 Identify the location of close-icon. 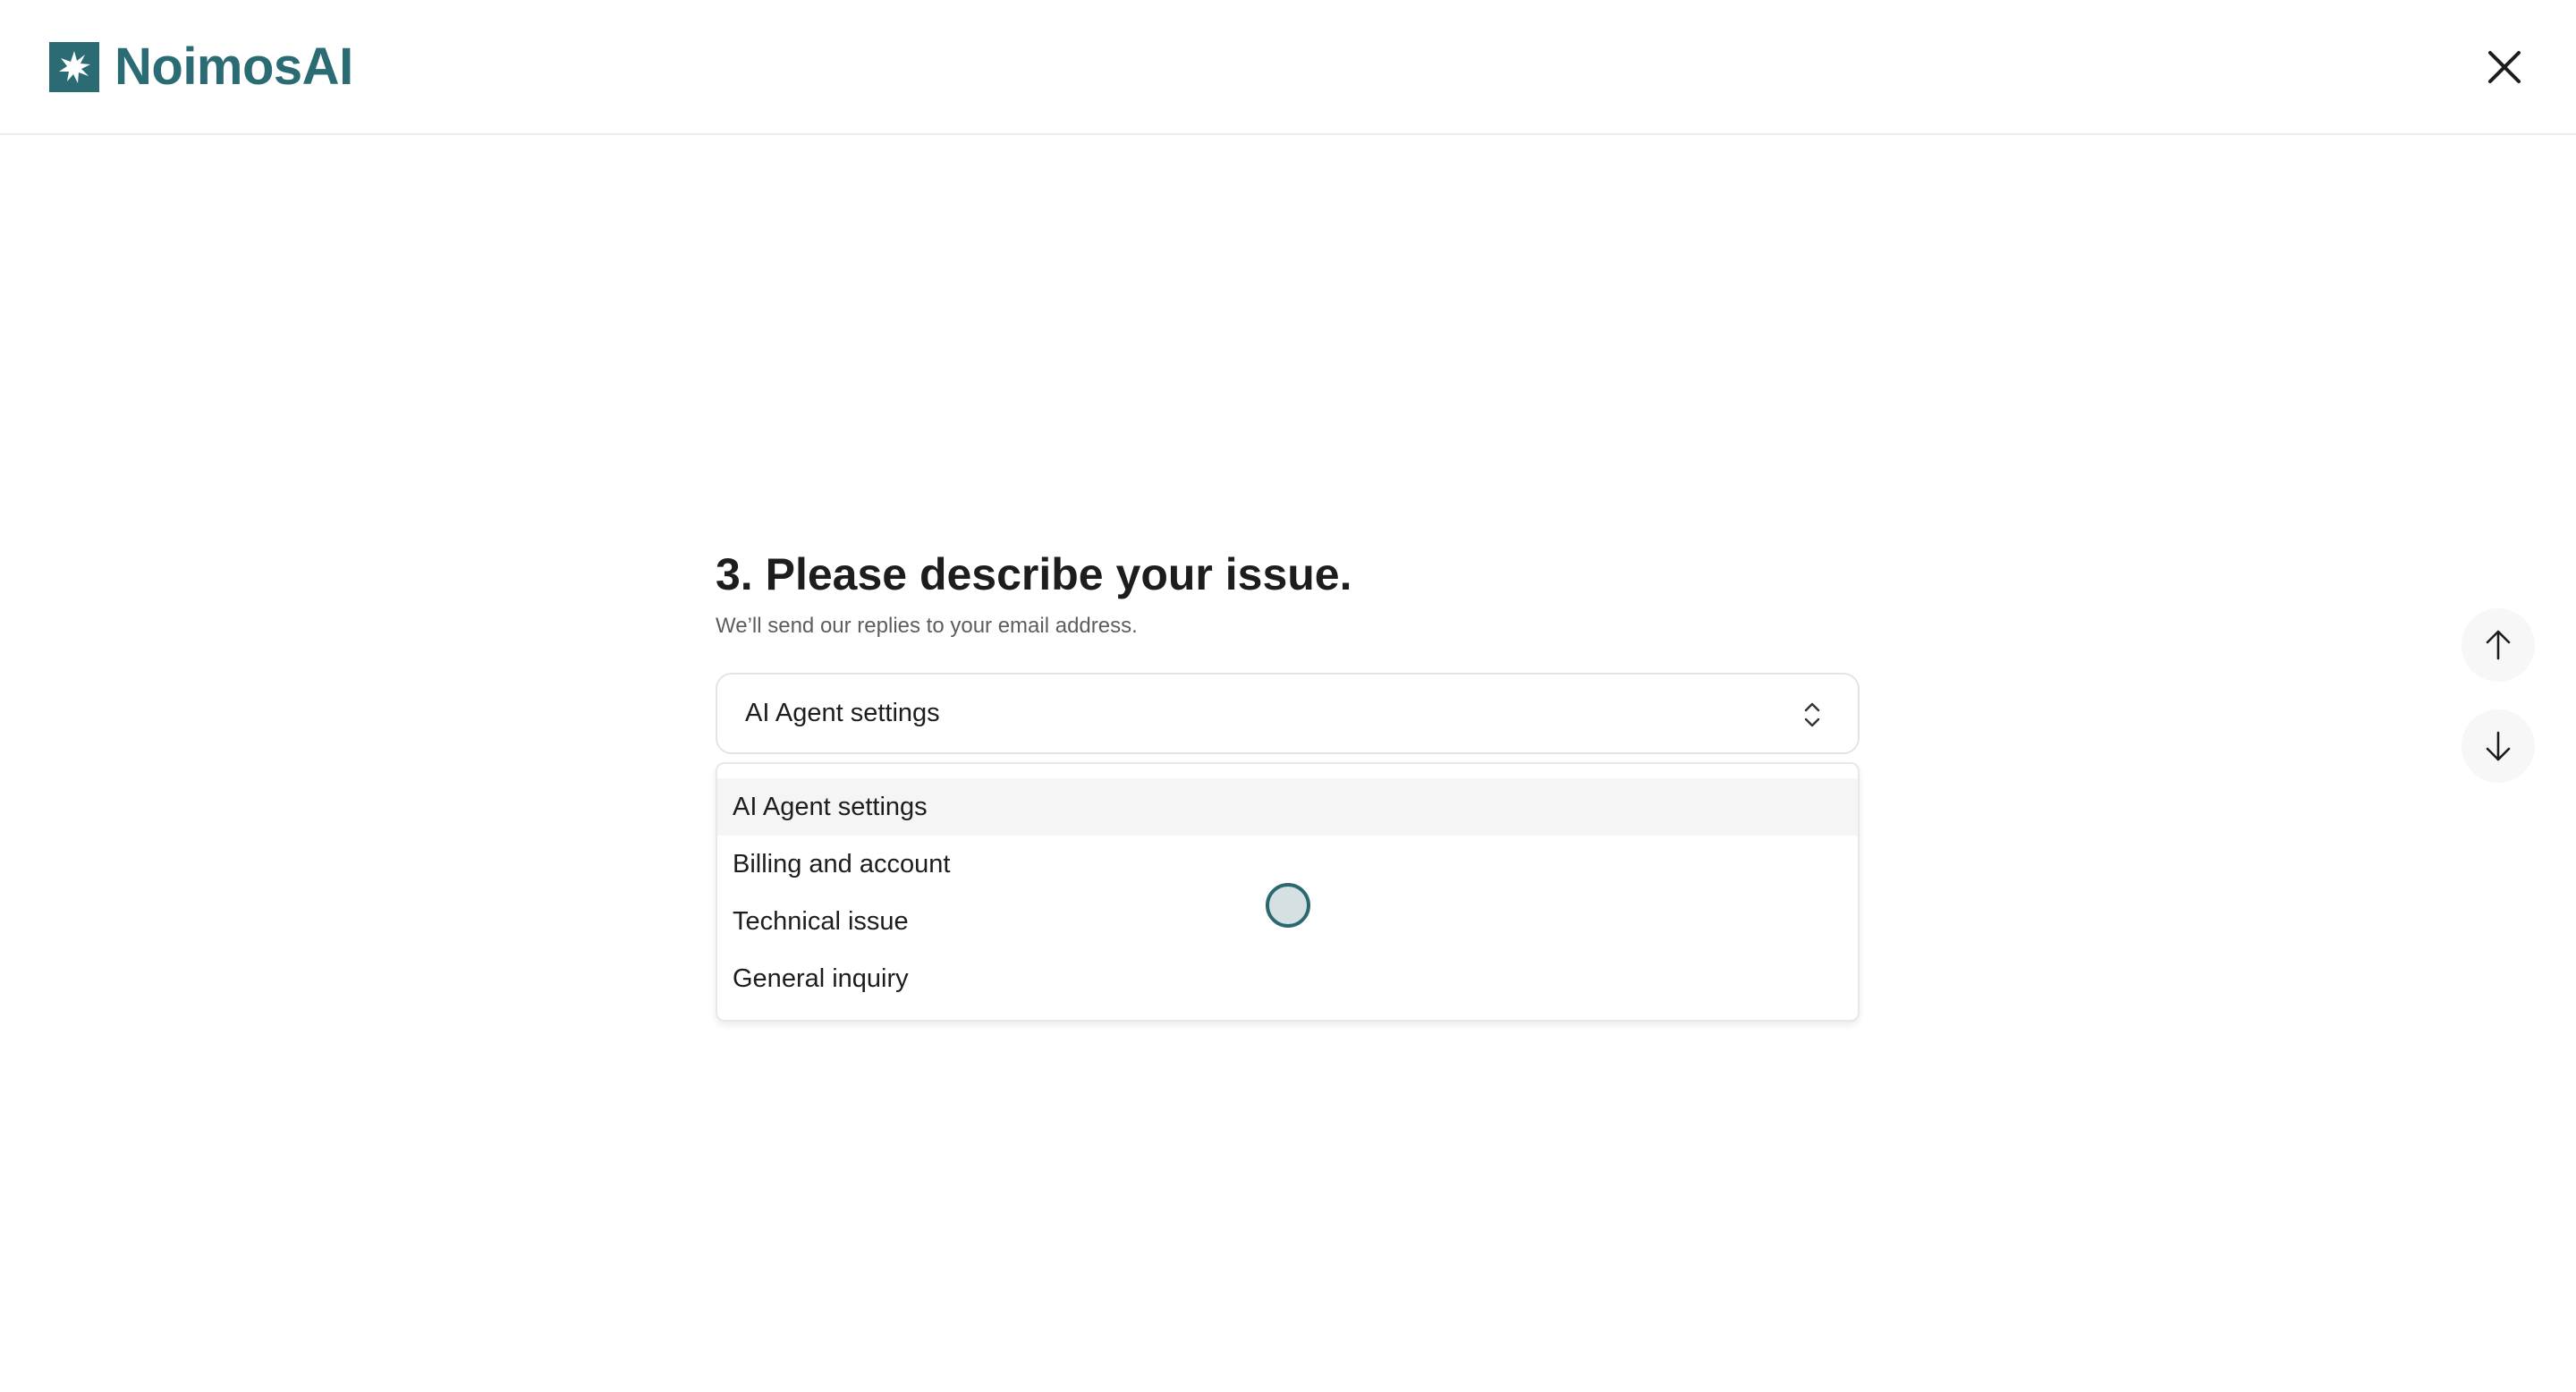
(2504, 67).